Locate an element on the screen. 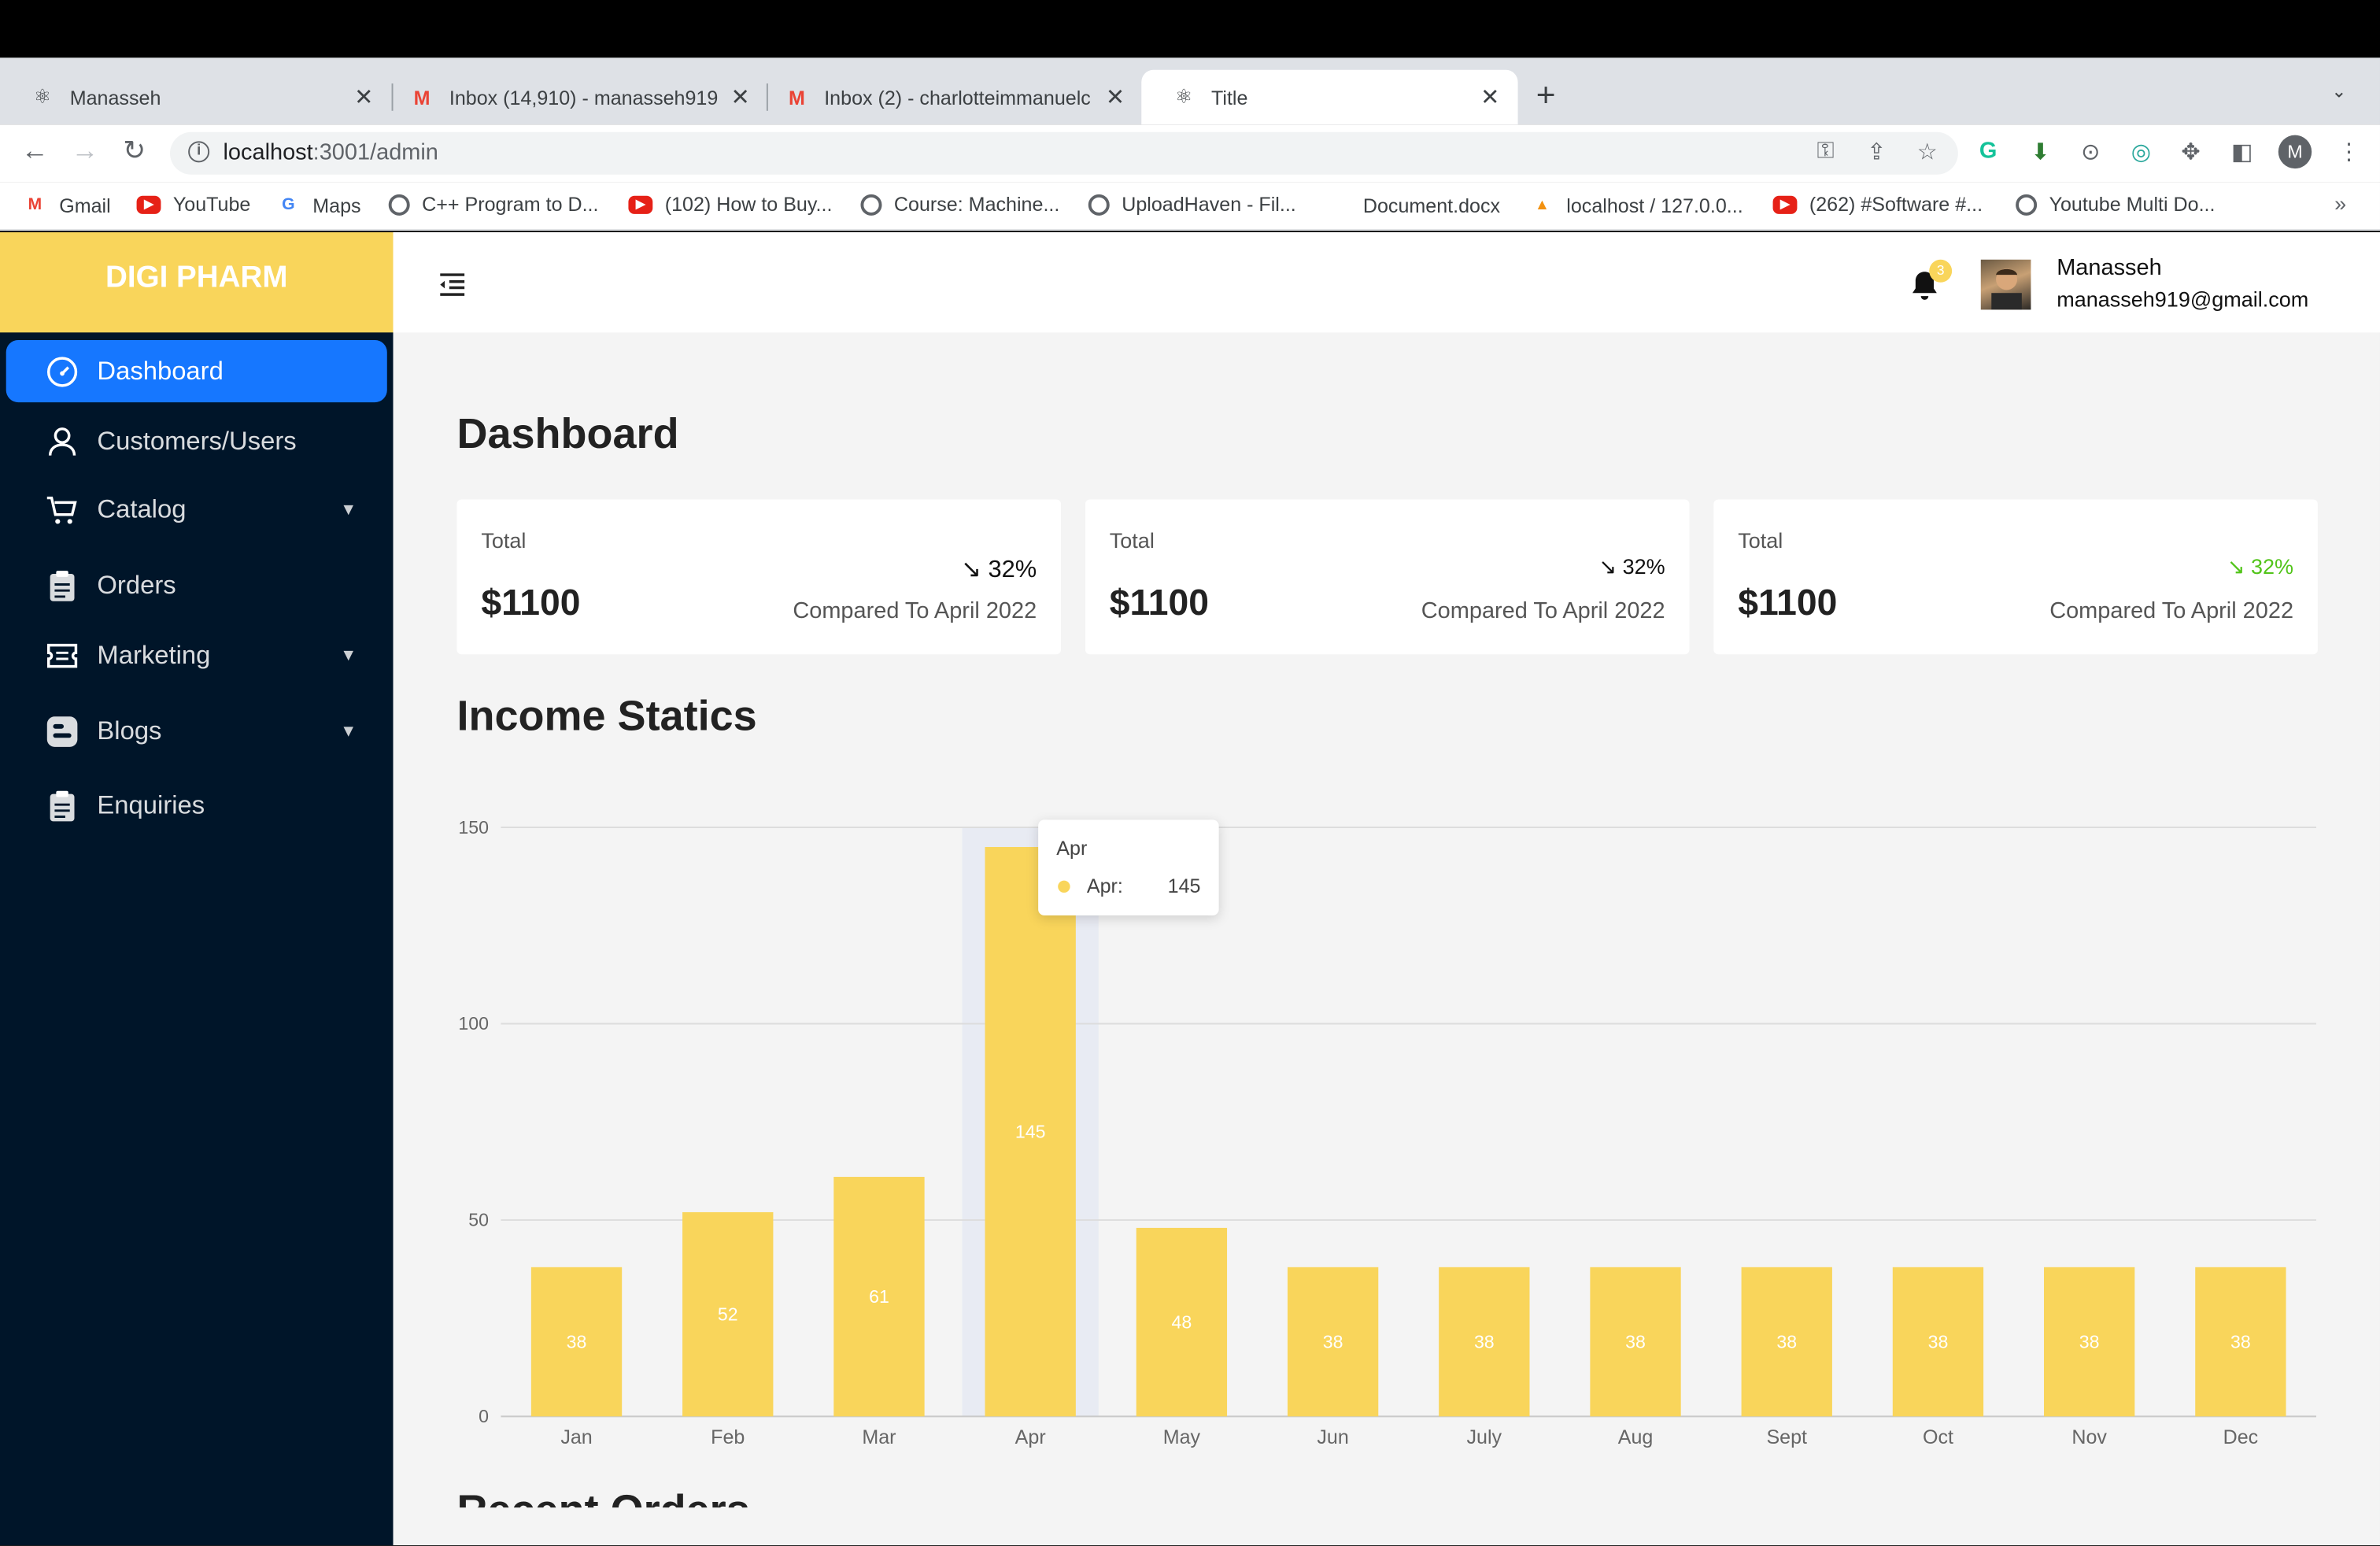  browser-tab-2: M Inbox (14,910) - manasseh919@ ✕ is located at coordinates (573, 97).